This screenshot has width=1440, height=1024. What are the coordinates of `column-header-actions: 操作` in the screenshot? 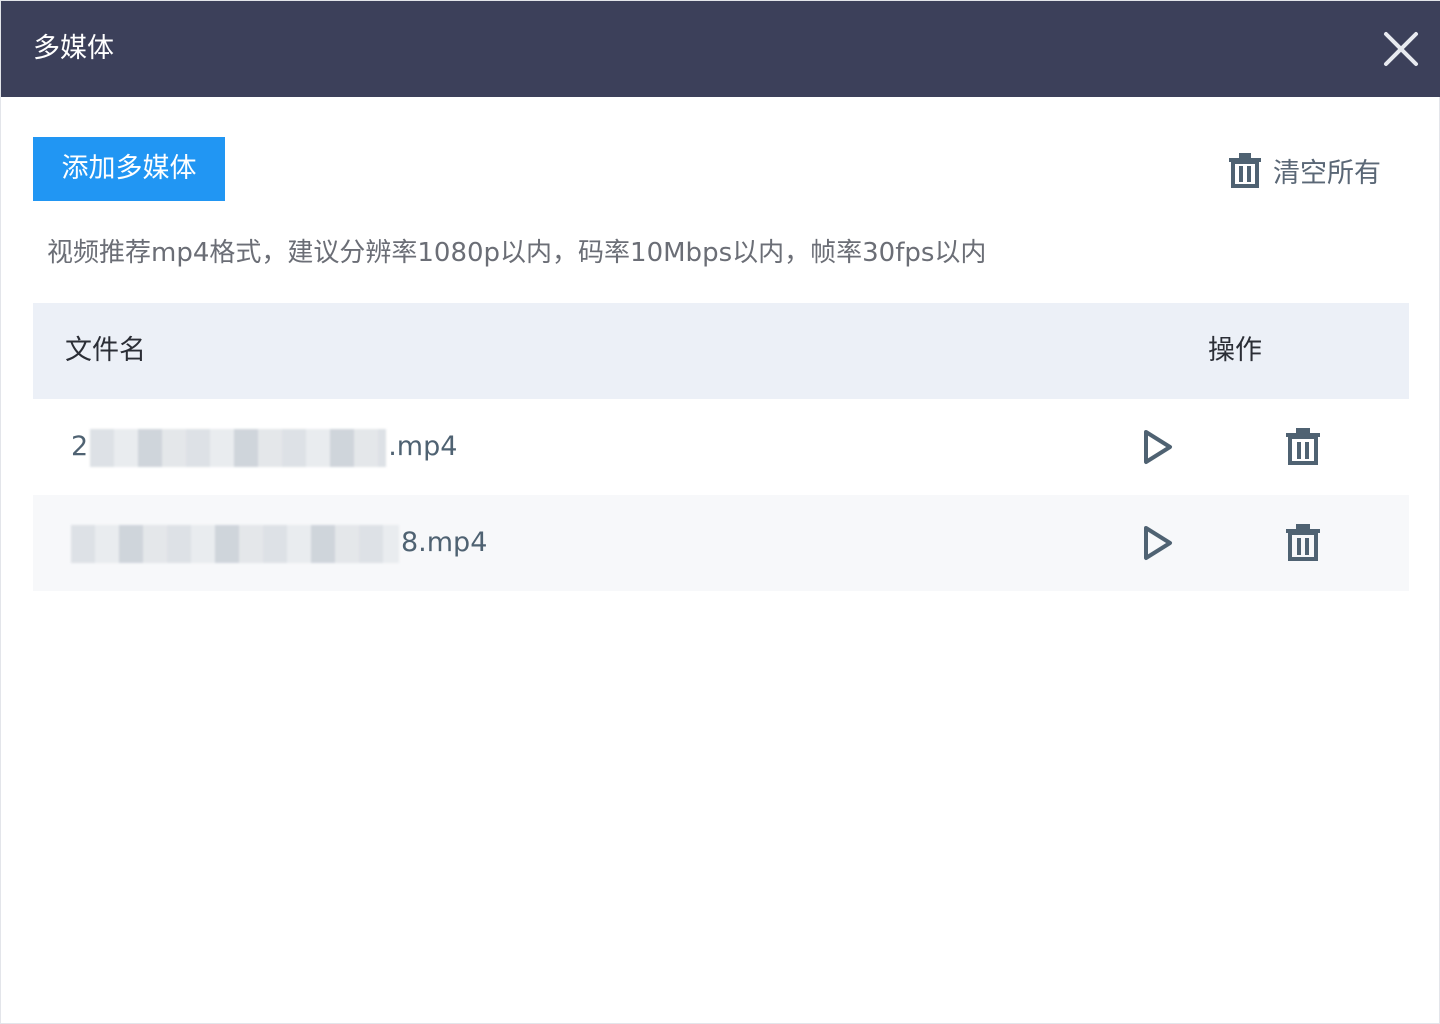 It's located at (1235, 350).